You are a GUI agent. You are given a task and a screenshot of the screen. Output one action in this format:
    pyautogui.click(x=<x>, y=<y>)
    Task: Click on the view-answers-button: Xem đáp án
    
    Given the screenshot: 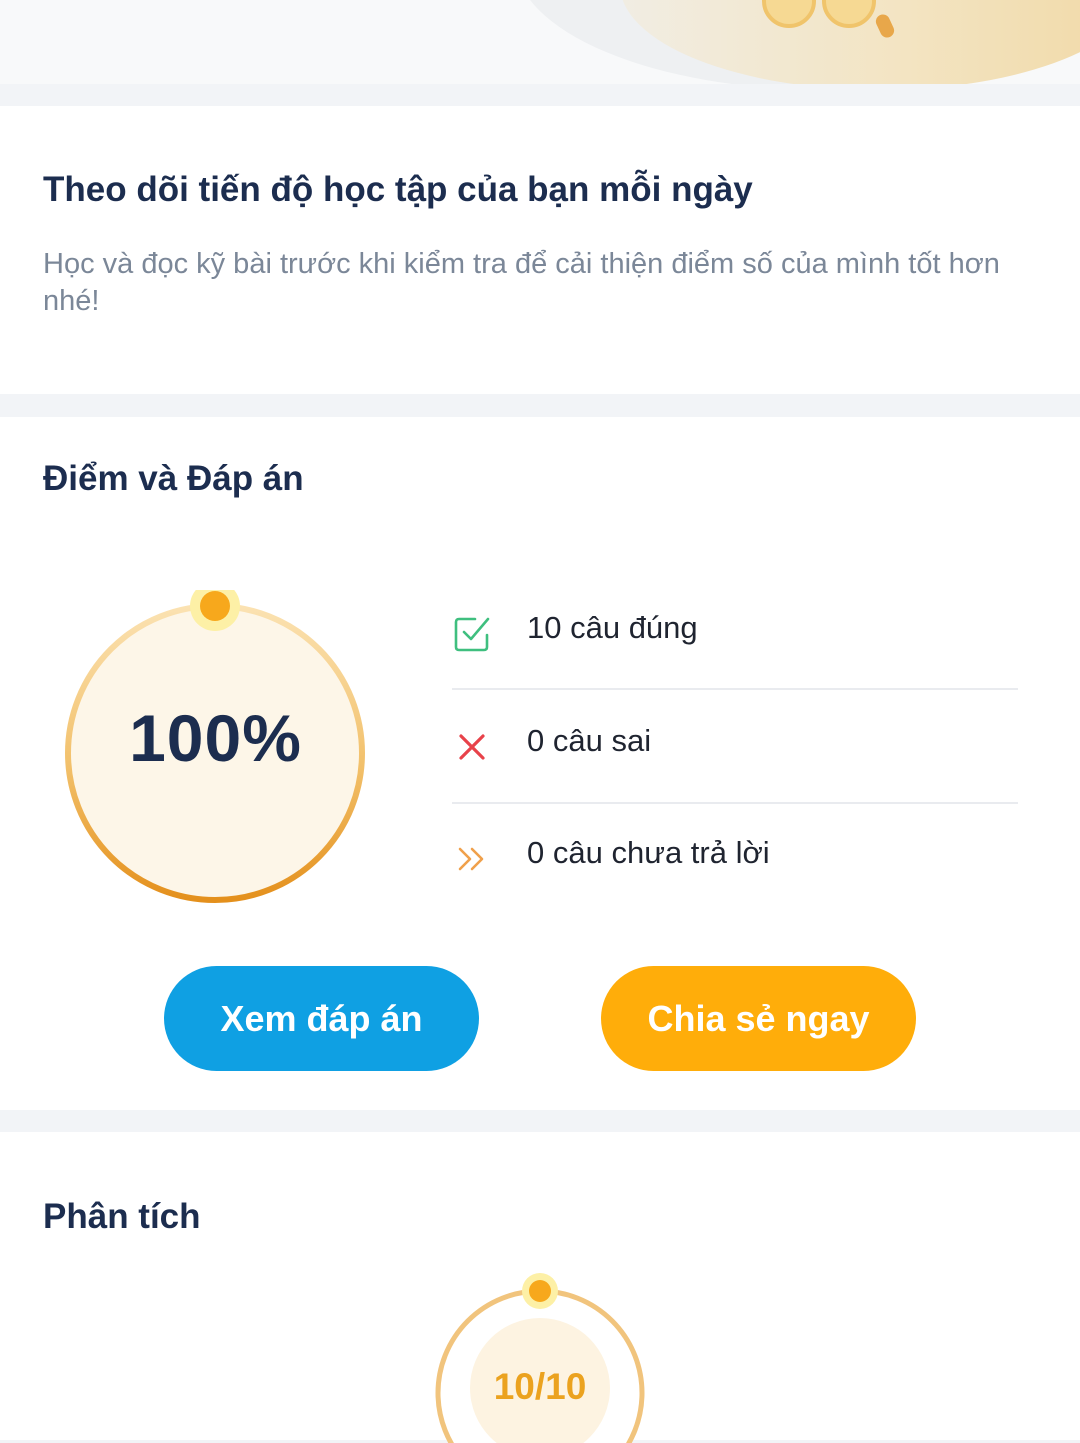 What is the action you would take?
    pyautogui.click(x=321, y=1018)
    